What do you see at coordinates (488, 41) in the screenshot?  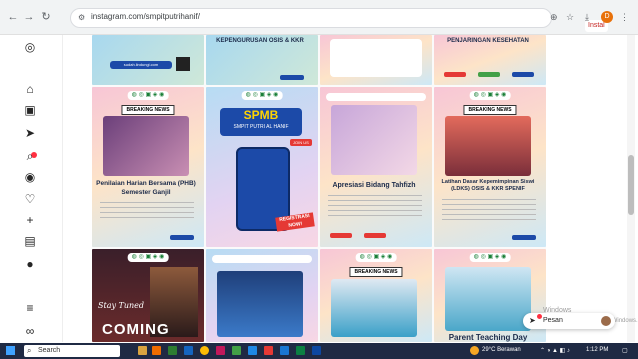 I see `post-title: PENJARINGAN KESEHATAN` at bounding box center [488, 41].